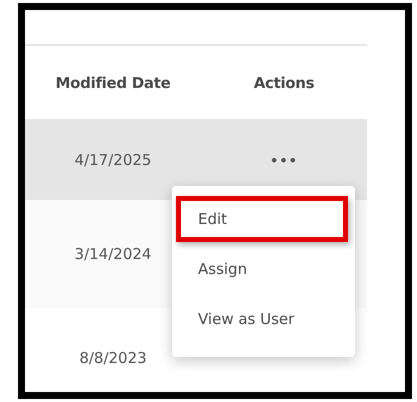 Image resolution: width=417 pixels, height=402 pixels. What do you see at coordinates (113, 83) in the screenshot?
I see `column-header: Modified Date` at bounding box center [113, 83].